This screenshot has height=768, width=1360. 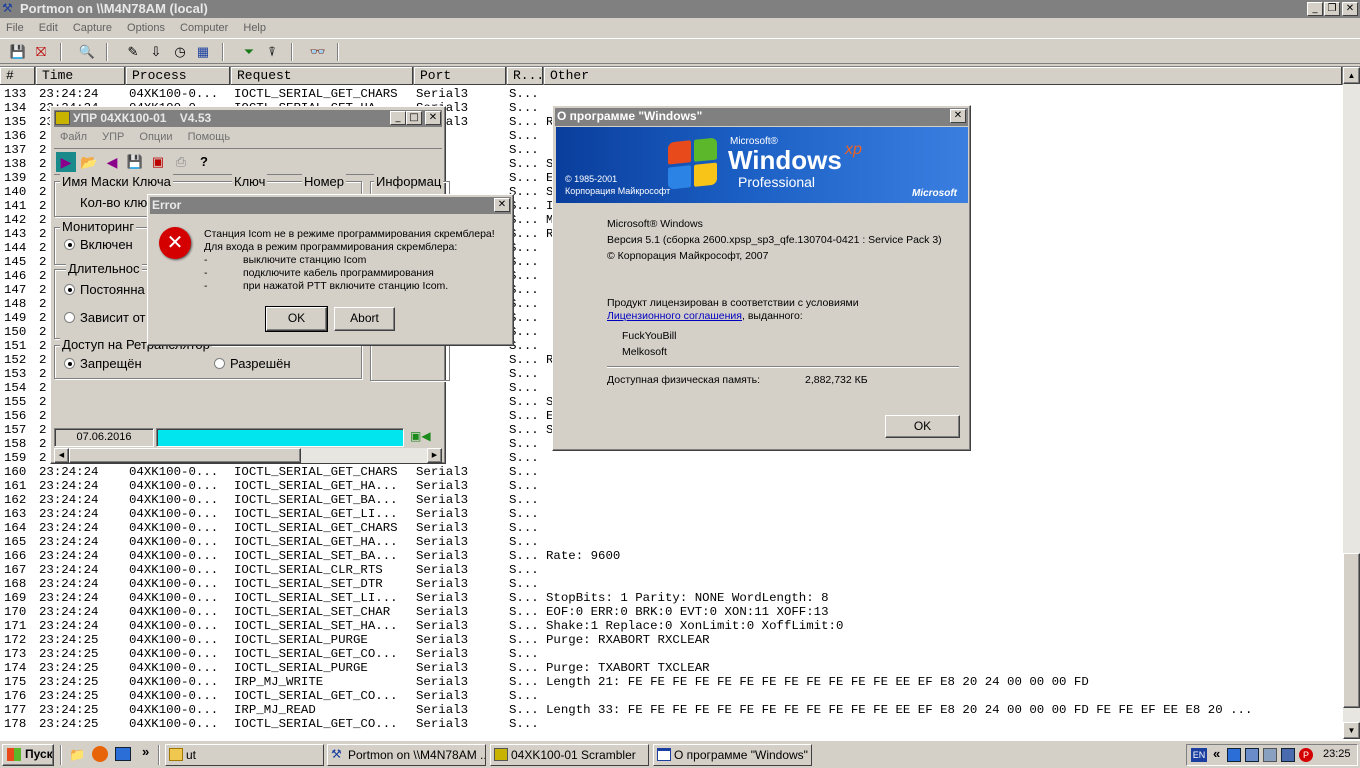 What do you see at coordinates (1252, 755) in the screenshot?
I see `tray-monitor-icon` at bounding box center [1252, 755].